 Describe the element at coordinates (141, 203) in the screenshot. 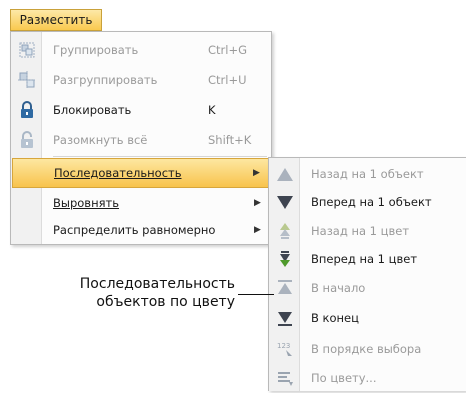

I see `menu-item-align: Выровнять ▶` at that location.